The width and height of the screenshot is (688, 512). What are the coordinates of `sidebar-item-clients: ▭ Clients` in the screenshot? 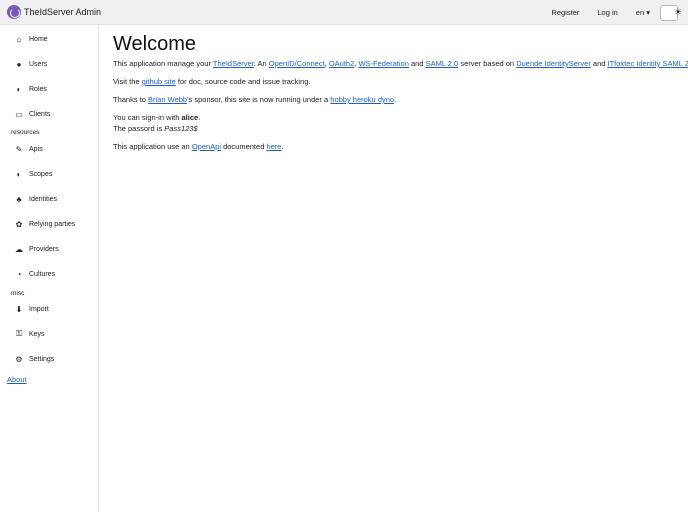 It's located at (32, 114).